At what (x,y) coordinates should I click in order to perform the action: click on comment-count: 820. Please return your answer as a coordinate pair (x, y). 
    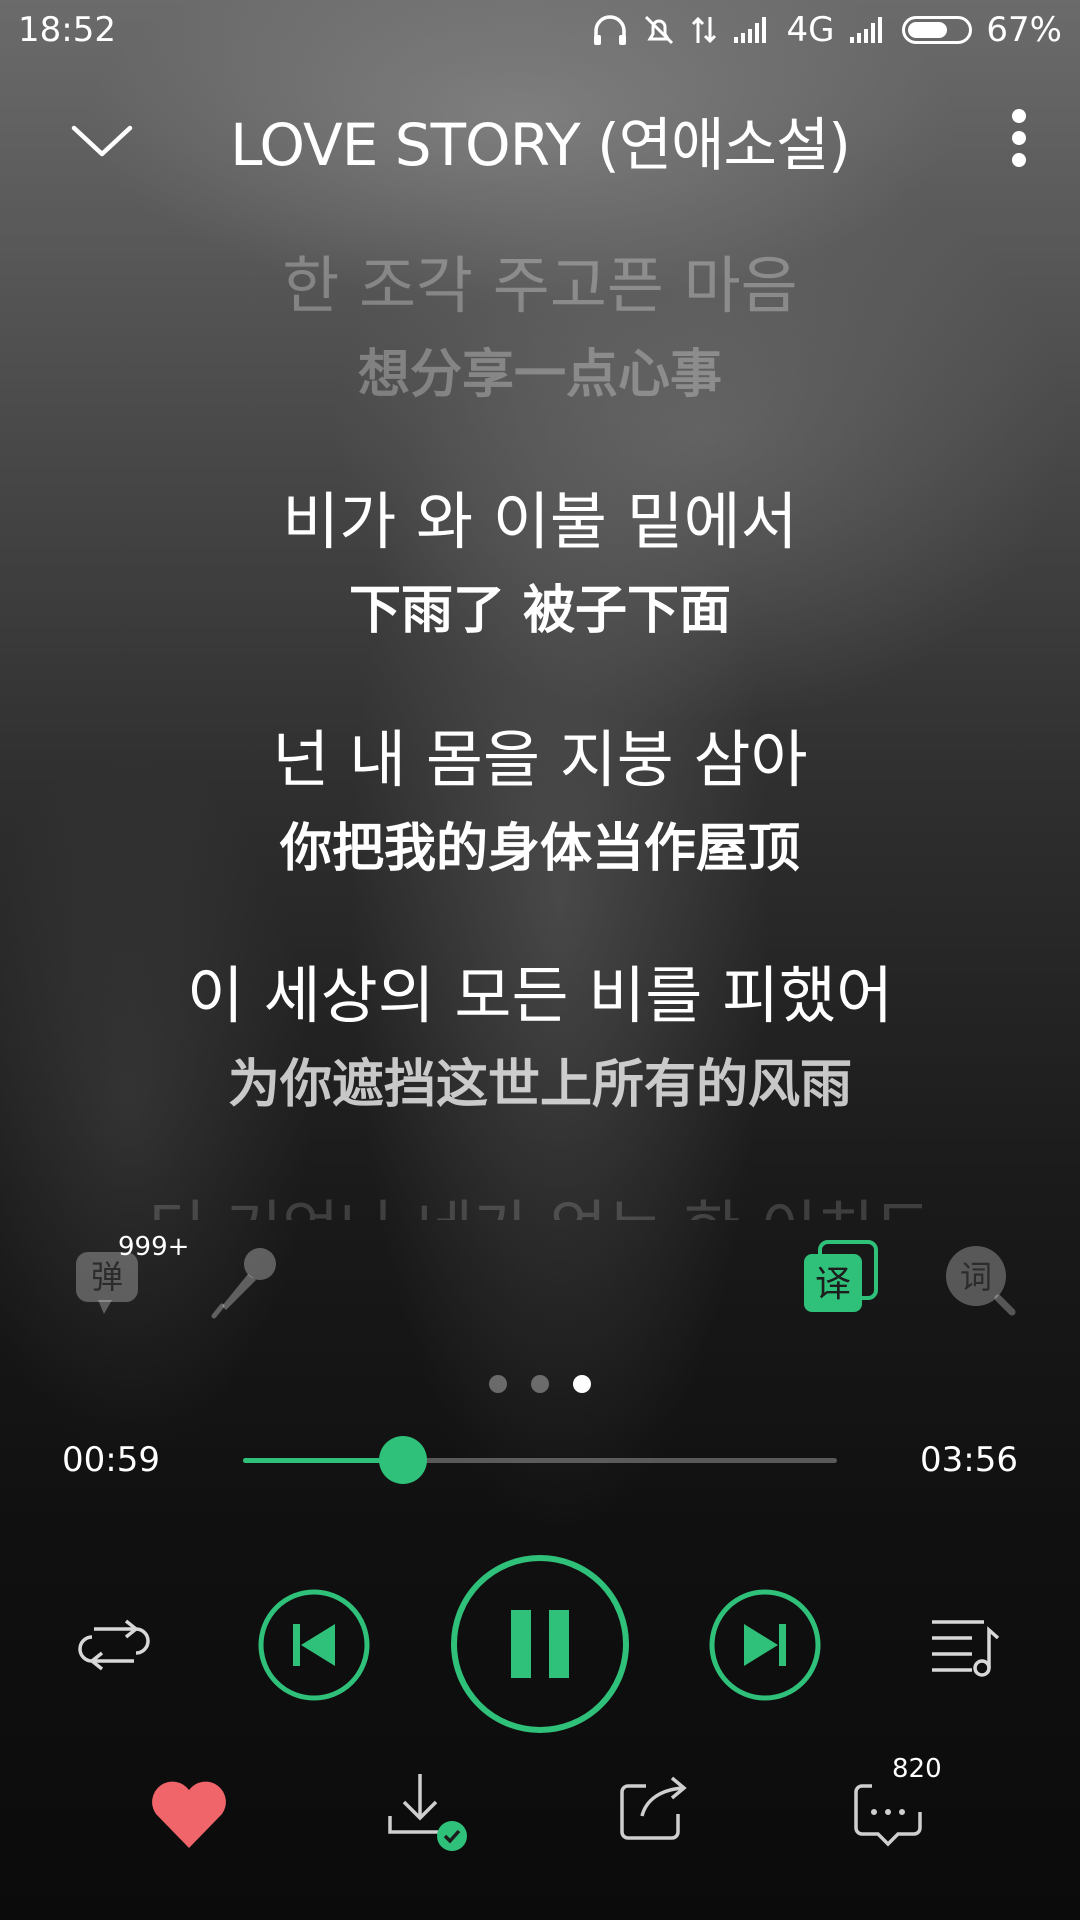
    Looking at the image, I should click on (917, 1769).